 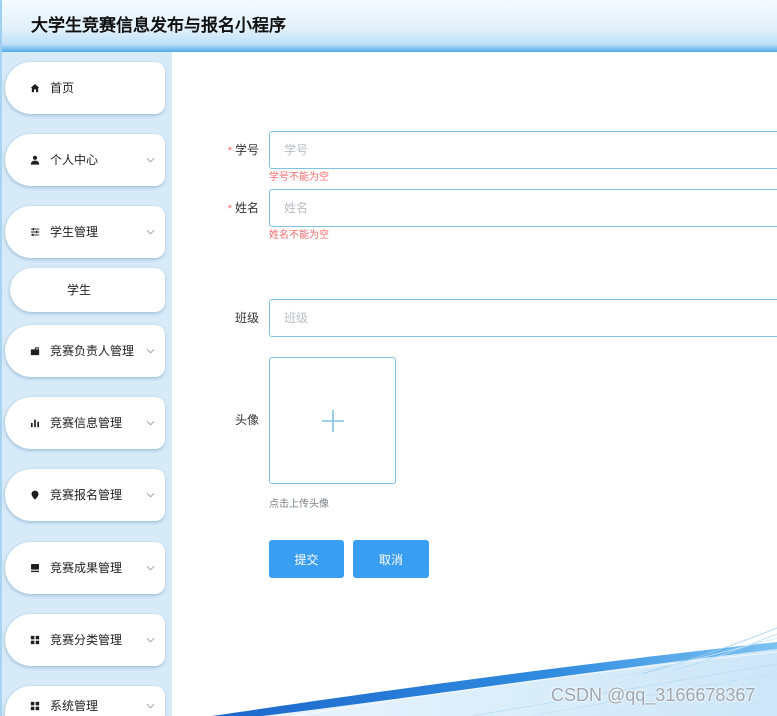 I want to click on submit-button: 提交, so click(x=306, y=559).